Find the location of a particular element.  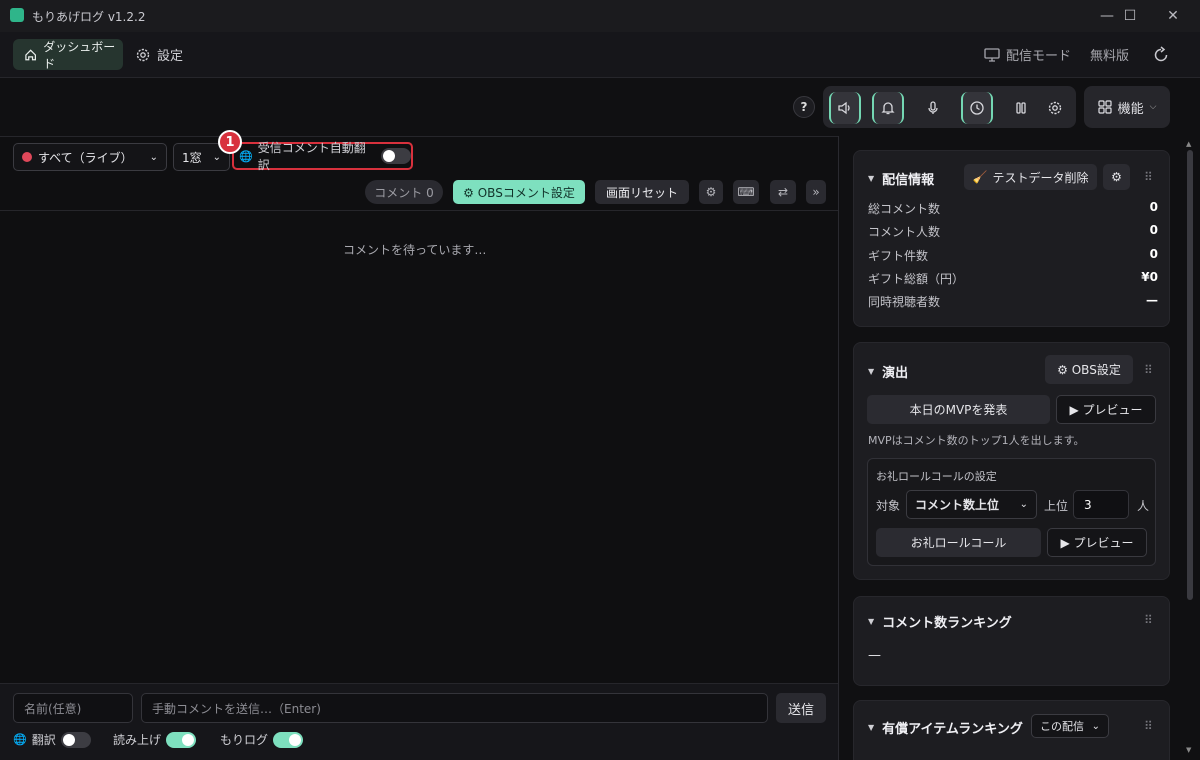

maximize-button: ☐ is located at coordinates (1130, 16).